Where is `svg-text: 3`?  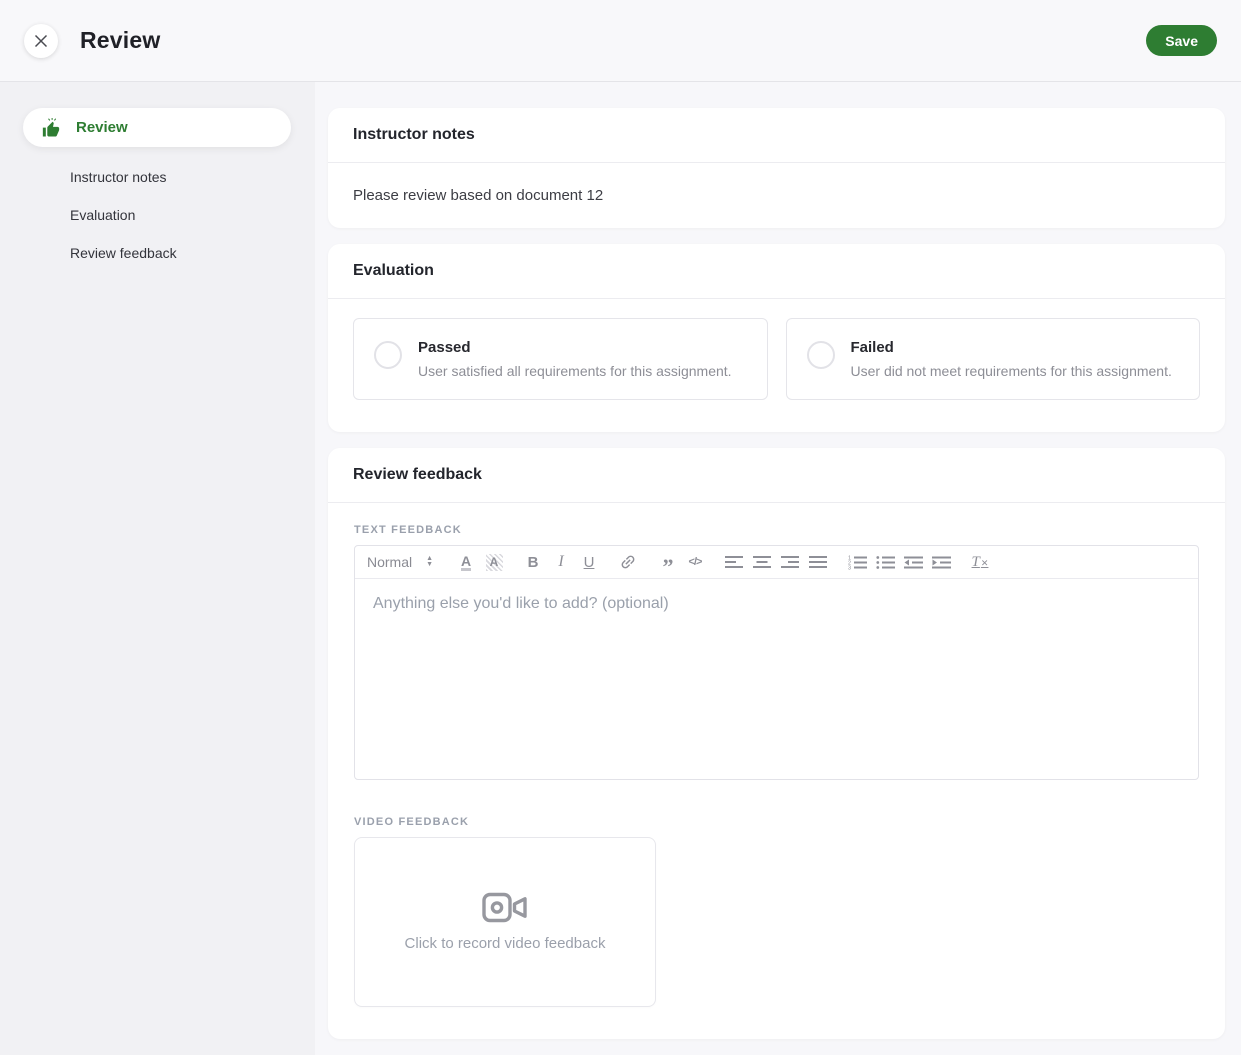
svg-text: 3 is located at coordinates (849, 567).